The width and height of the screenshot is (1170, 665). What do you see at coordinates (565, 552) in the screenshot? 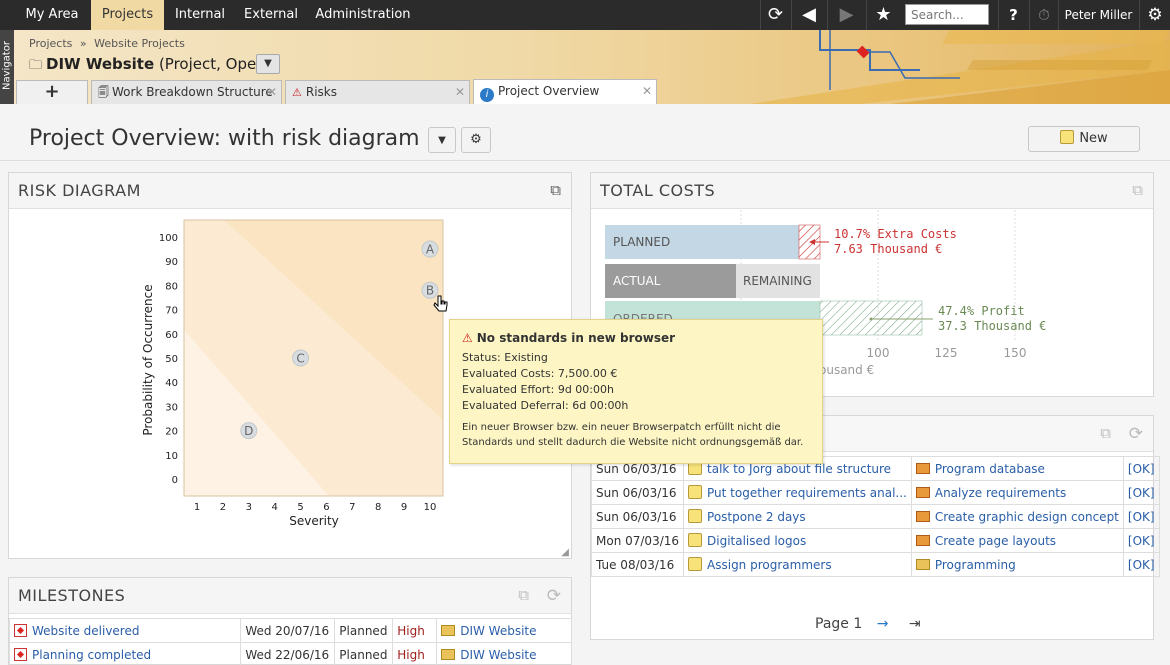
I see `resize-handle-icon: ◢` at bounding box center [565, 552].